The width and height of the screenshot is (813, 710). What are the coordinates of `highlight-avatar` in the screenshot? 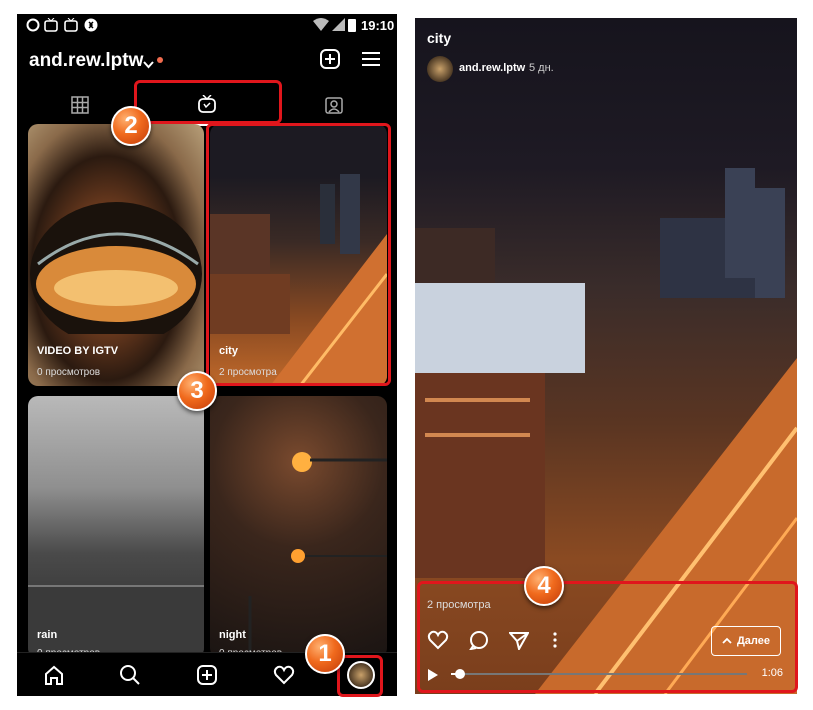 It's located at (360, 676).